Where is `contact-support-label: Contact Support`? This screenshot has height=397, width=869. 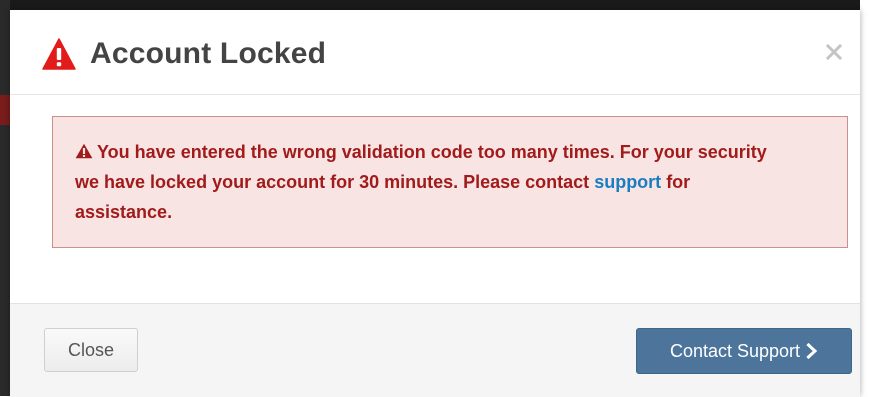 contact-support-label: Contact Support is located at coordinates (735, 350).